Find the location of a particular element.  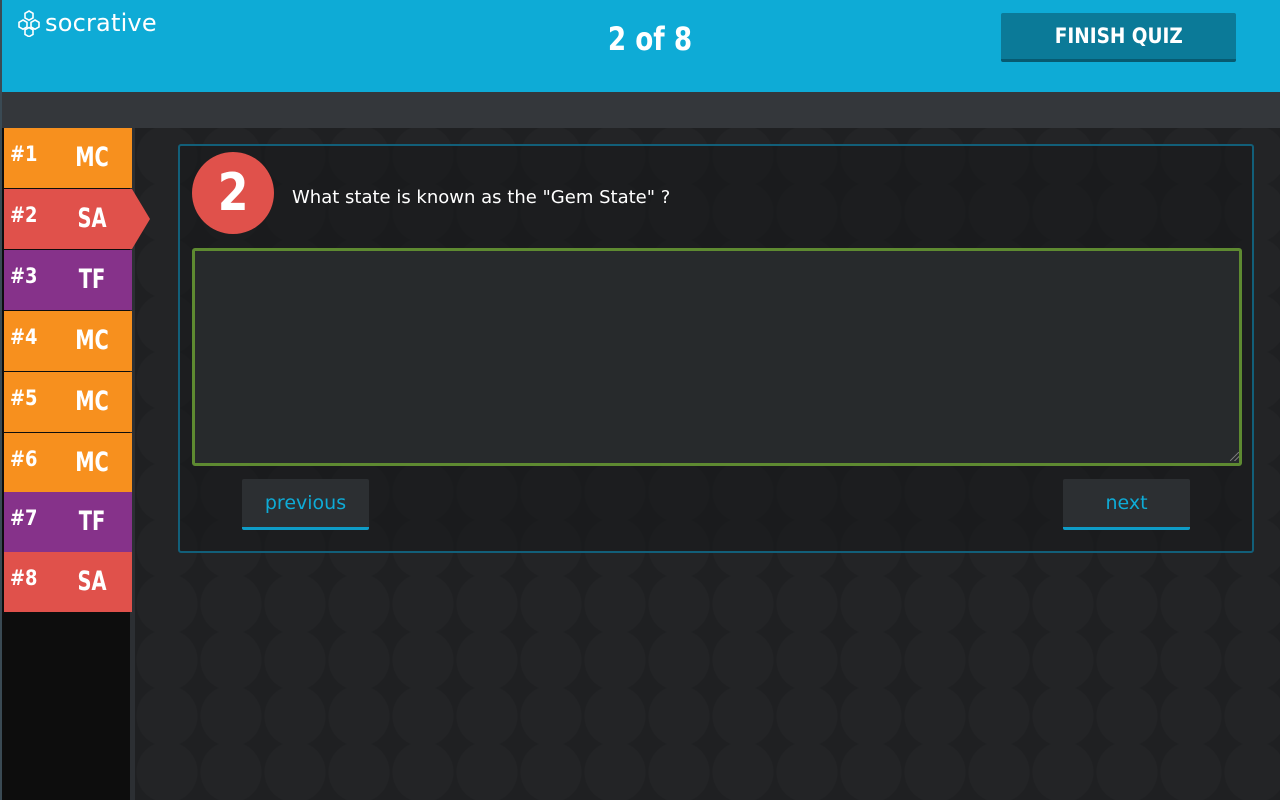

next-button: next is located at coordinates (1126, 504).